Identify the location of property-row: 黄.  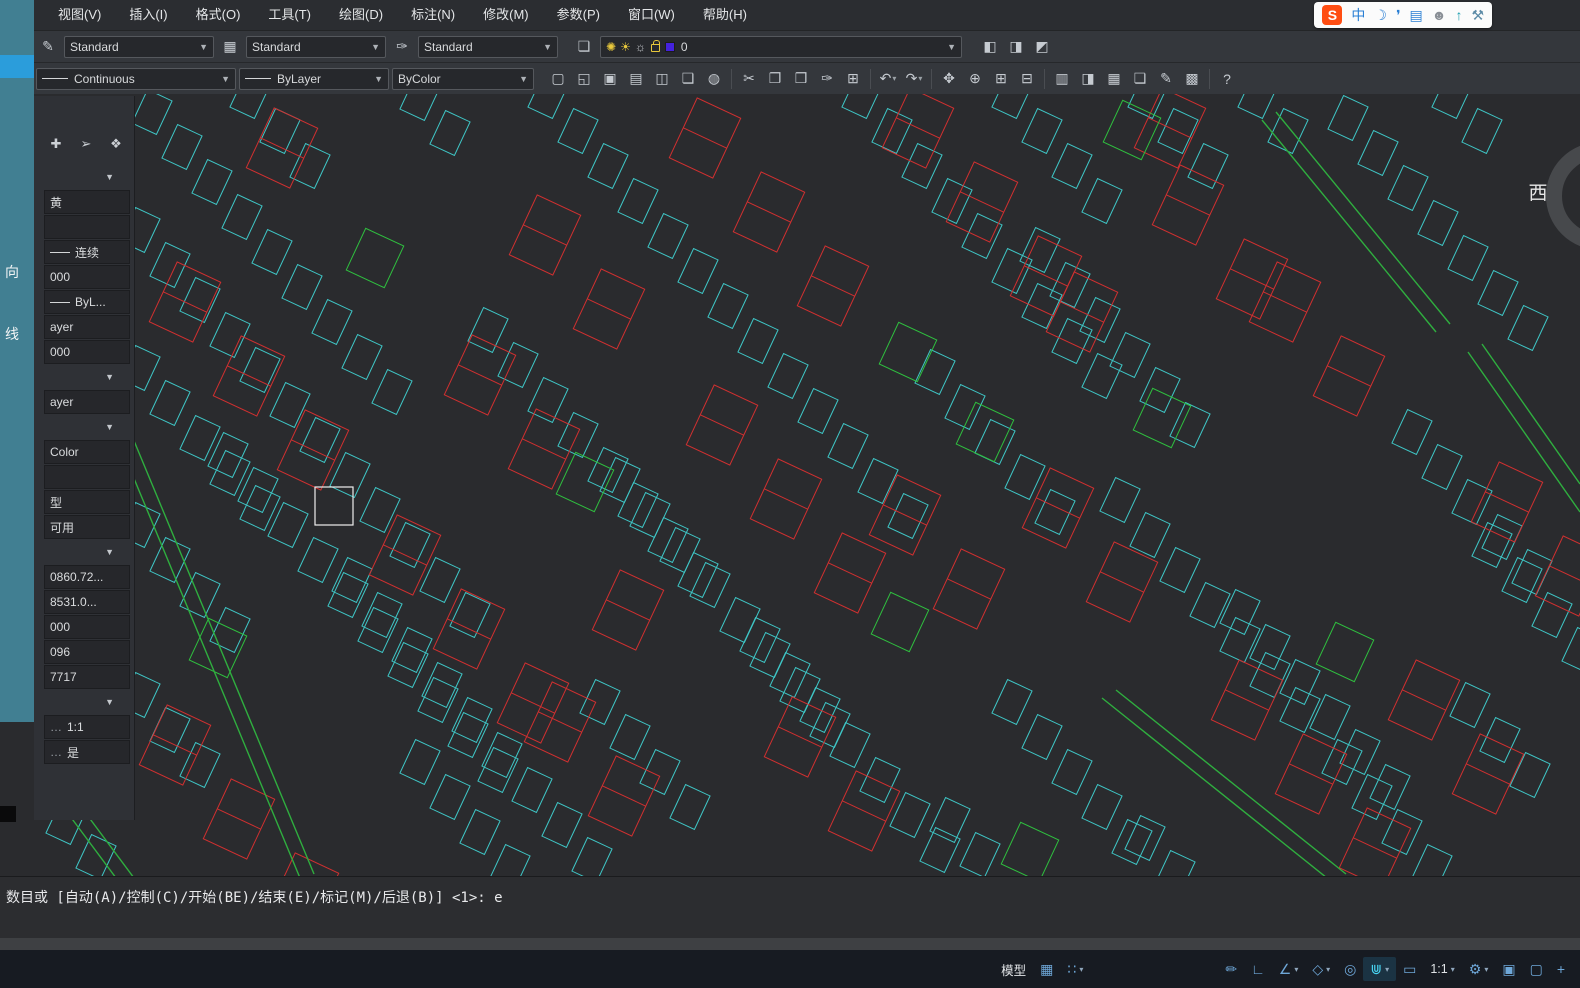
(87, 202).